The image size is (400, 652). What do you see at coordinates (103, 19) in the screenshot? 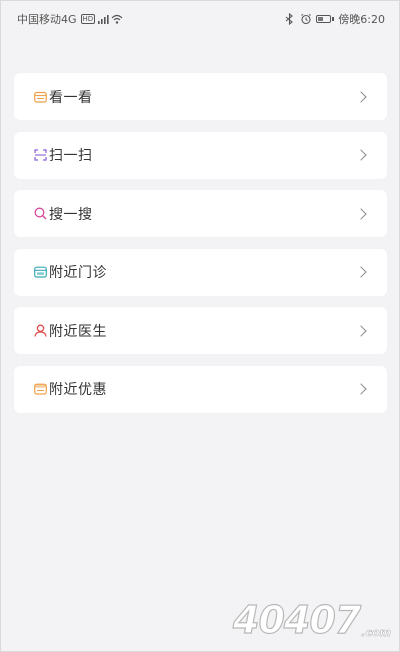
I see `signal-icon` at bounding box center [103, 19].